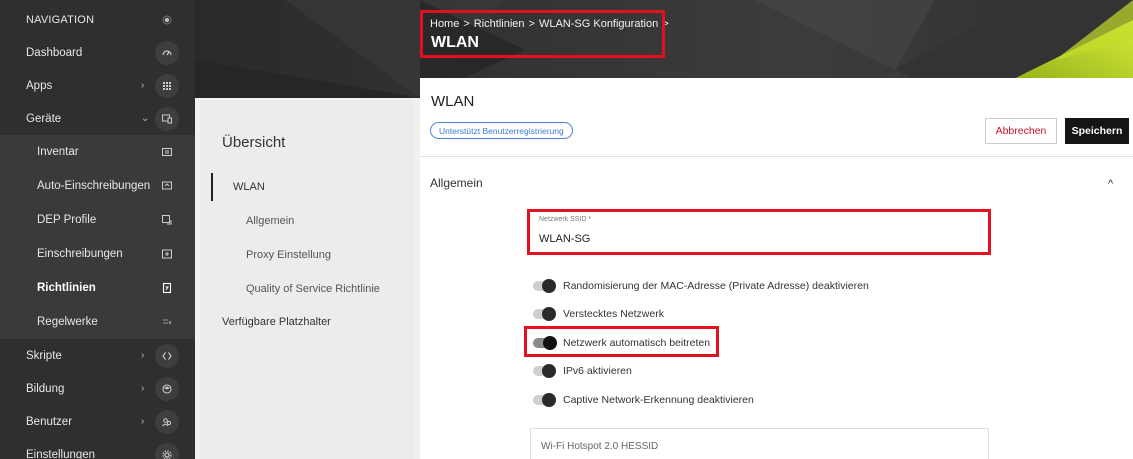  Describe the element at coordinates (97, 118) in the screenshot. I see `nav-item-geraete: Geräte ⌄` at that location.